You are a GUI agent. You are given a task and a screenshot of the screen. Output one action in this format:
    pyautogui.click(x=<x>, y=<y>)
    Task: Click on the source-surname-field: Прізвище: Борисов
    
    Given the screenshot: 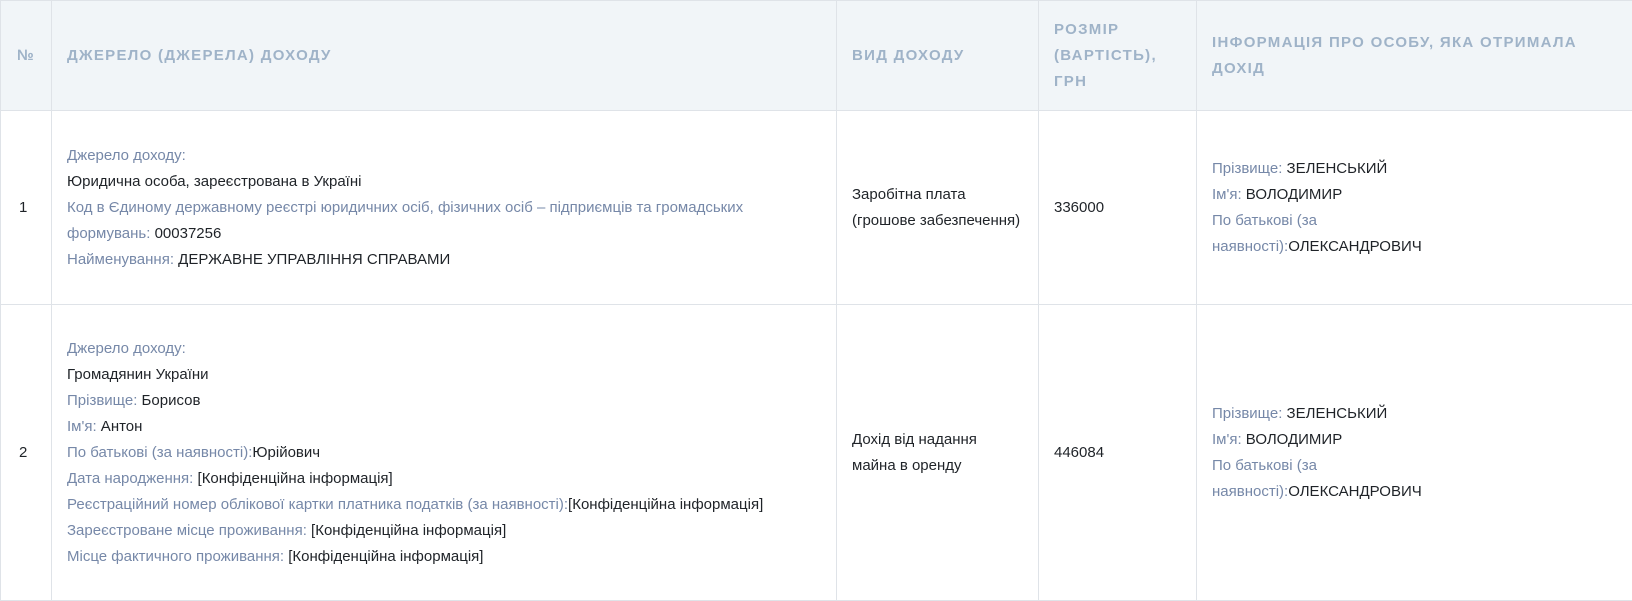 What is the action you would take?
    pyautogui.click(x=444, y=401)
    